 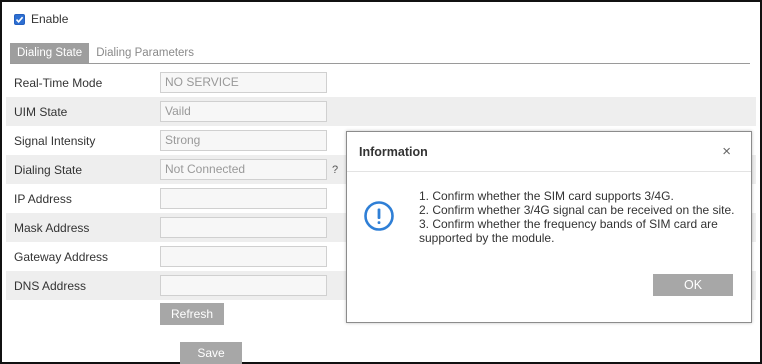 What do you see at coordinates (381, 111) in the screenshot?
I see `field-row-uim-state: UIM State Vaild` at bounding box center [381, 111].